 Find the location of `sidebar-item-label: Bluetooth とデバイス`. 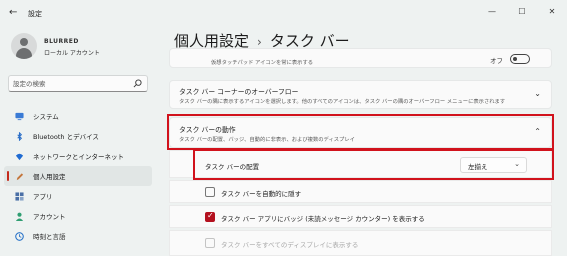

sidebar-item-label: Bluetooth とデバイス is located at coordinates (66, 137).